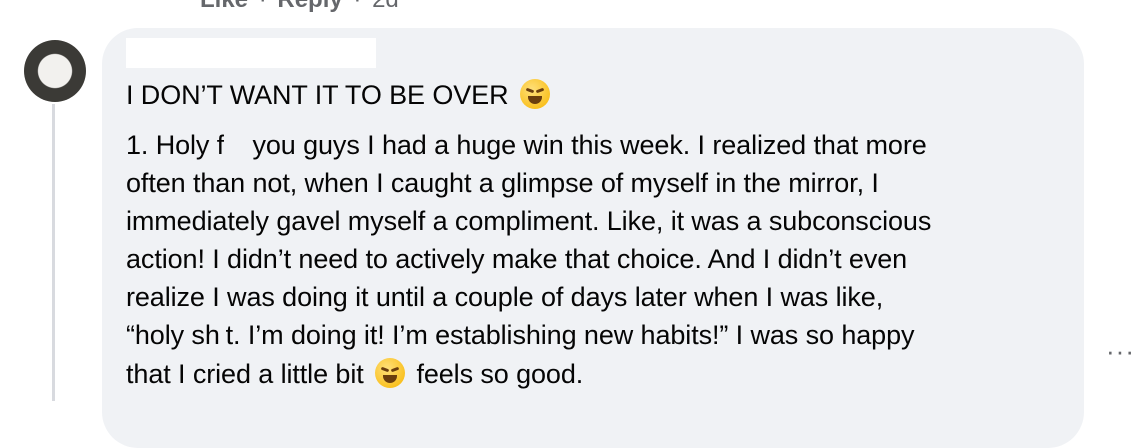  I want to click on redaction: uc, so click(238, 145).